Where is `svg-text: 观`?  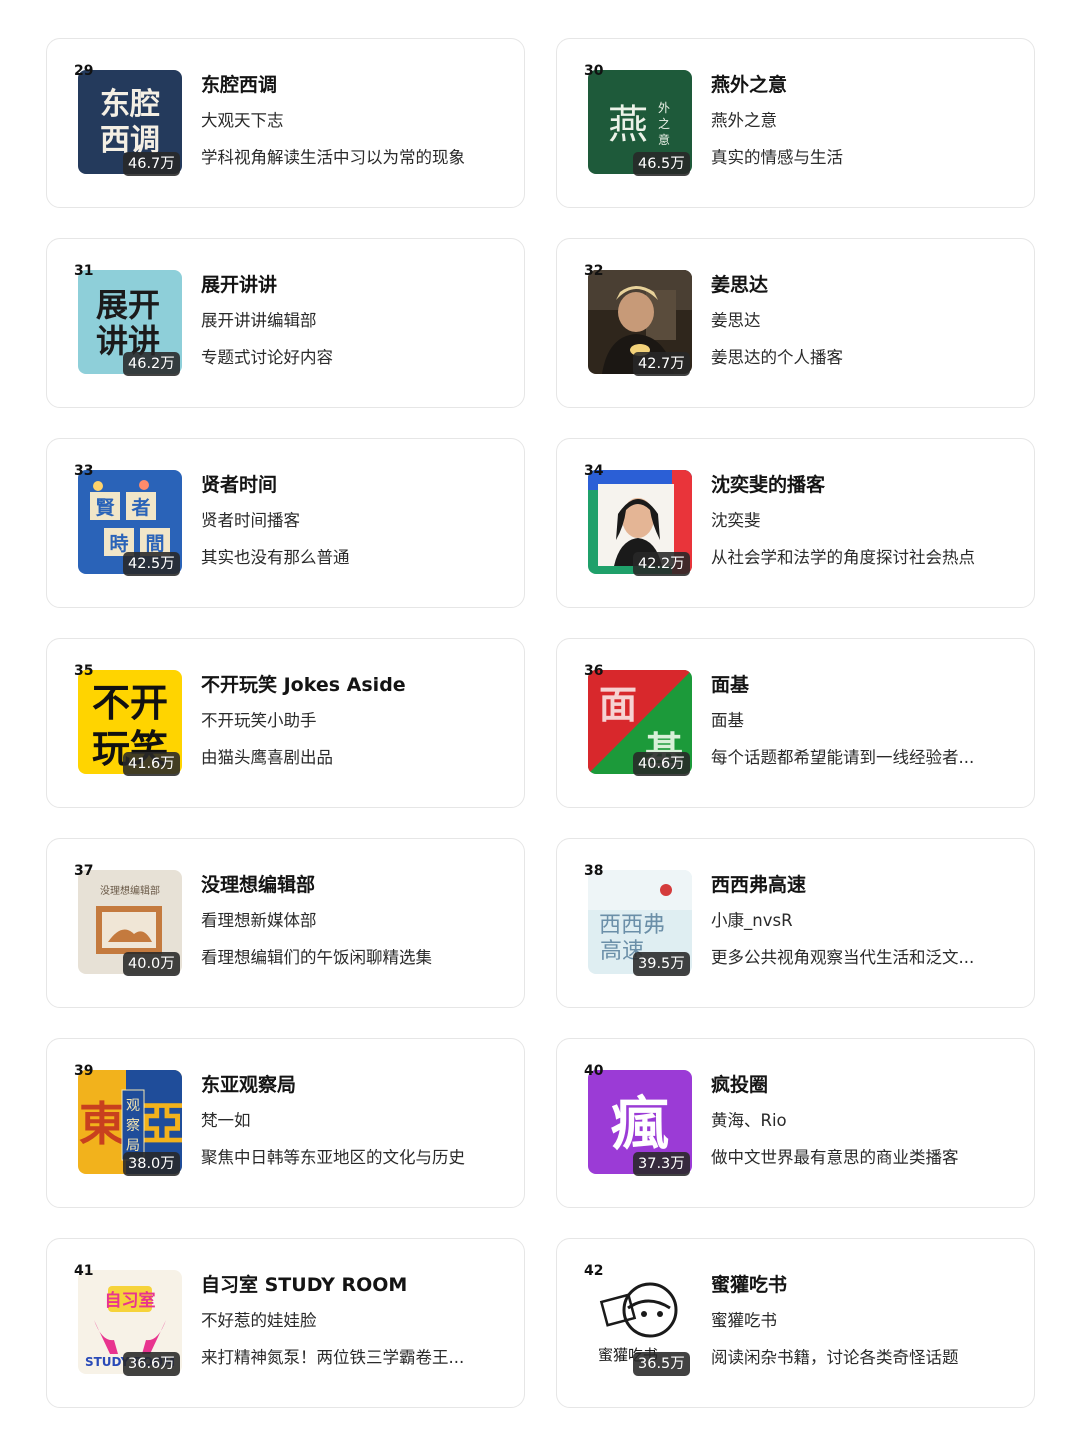 svg-text: 观 is located at coordinates (133, 1106).